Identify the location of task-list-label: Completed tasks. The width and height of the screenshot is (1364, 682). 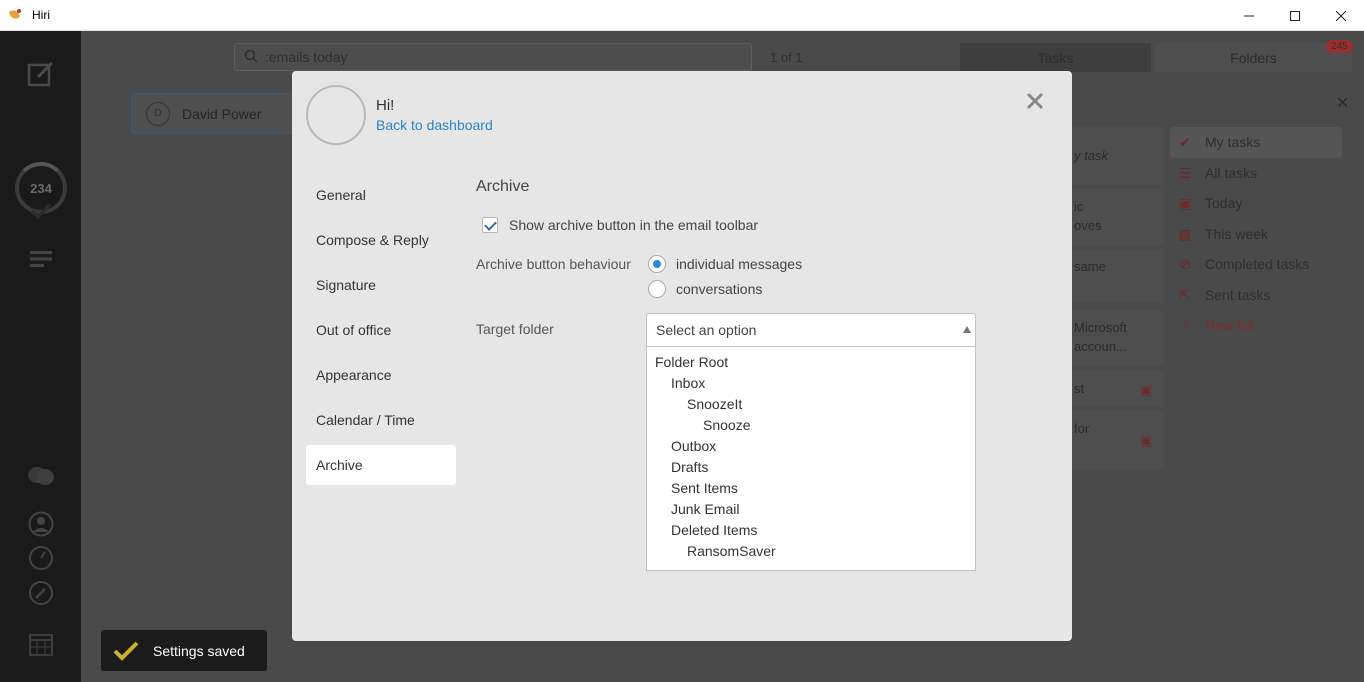
(1257, 264).